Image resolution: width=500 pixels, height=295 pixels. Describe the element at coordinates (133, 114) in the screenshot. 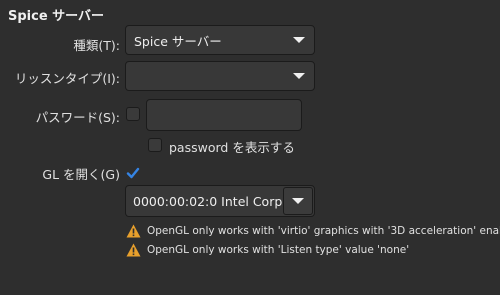

I see `password-enable-checkbox` at that location.